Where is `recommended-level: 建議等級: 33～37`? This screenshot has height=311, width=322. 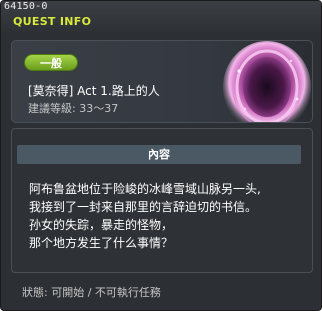
recommended-level: 建議等級: 33～37 is located at coordinates (73, 108).